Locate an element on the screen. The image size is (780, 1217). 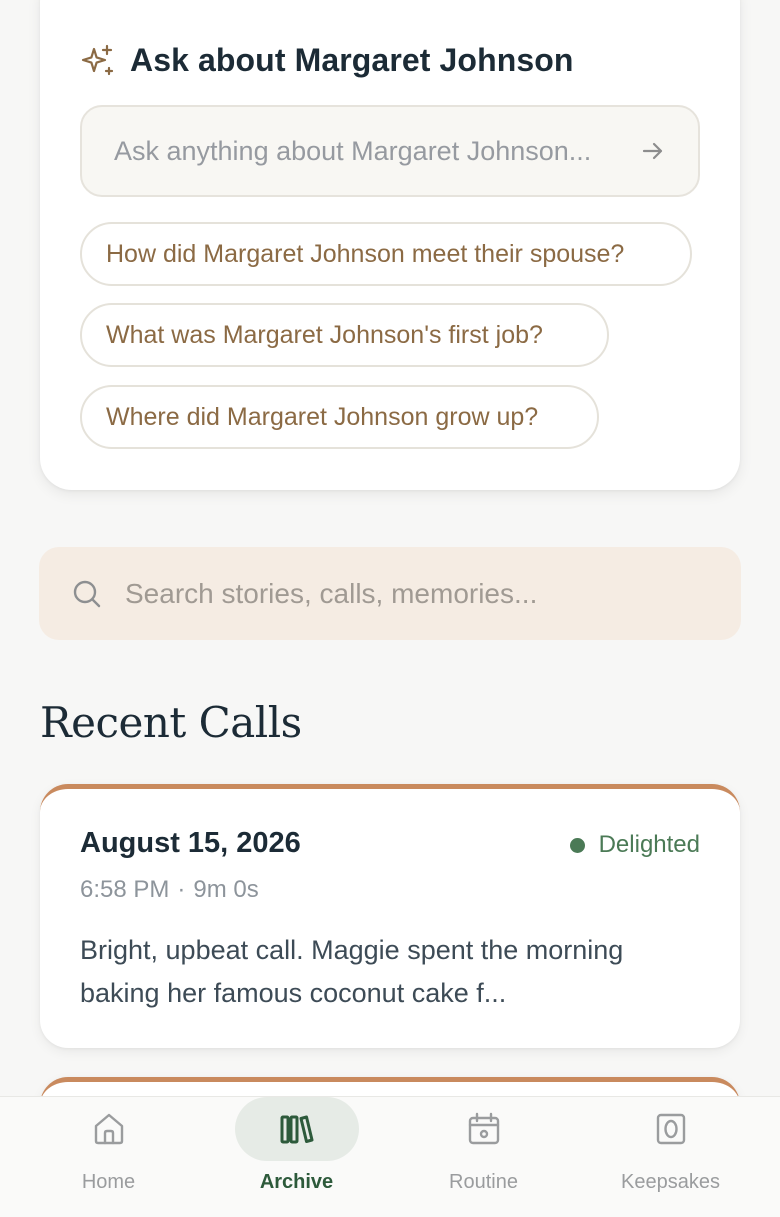
nav-item-routine: Routine is located at coordinates (483, 1157).